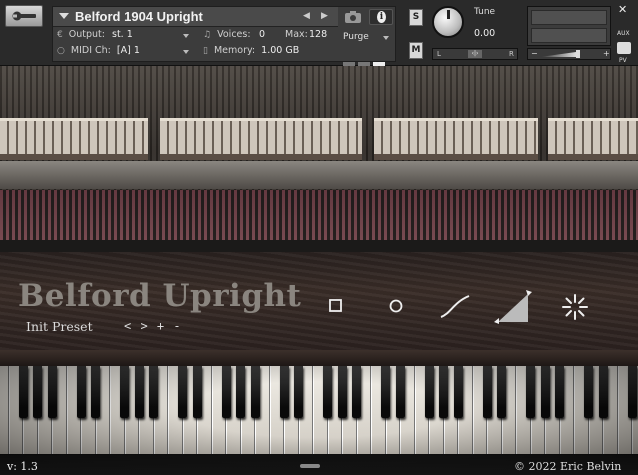 This screenshot has width=638, height=475. I want to click on footer-bar: v: 1.3 © 2022 Eric Belvin, so click(319, 465).